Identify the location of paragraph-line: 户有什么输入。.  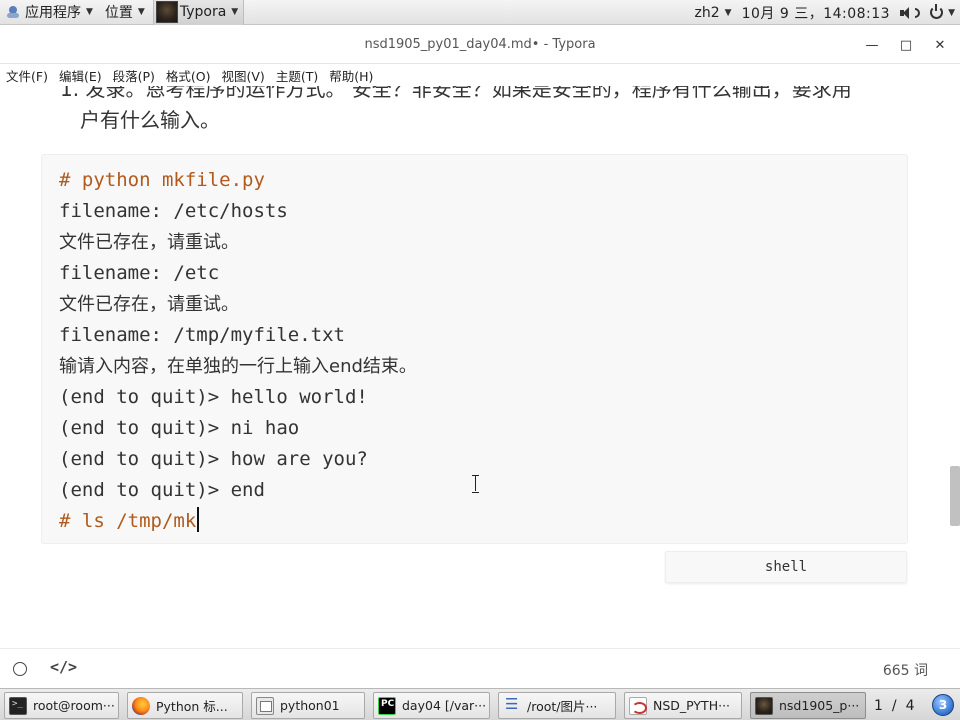
(150, 120).